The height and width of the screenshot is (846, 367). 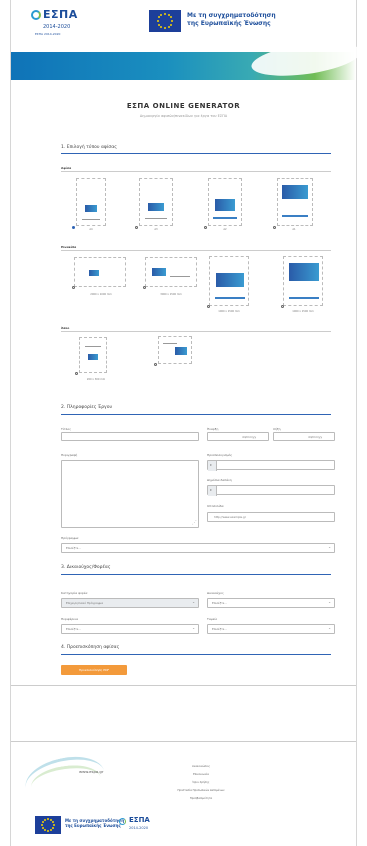 What do you see at coordinates (231, 15) in the screenshot?
I see `eu-text-line1: Με τη συγχρηματοδότηση` at bounding box center [231, 15].